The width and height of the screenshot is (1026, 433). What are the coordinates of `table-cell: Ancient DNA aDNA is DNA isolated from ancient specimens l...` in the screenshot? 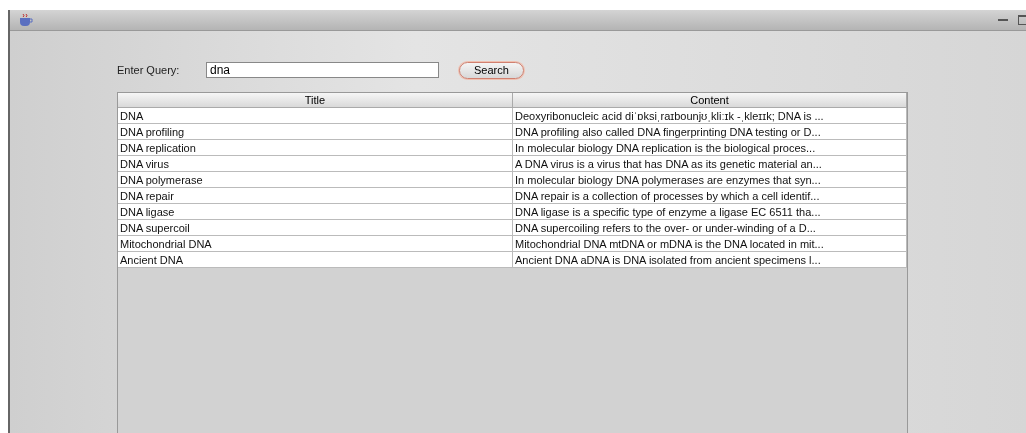 It's located at (710, 260).